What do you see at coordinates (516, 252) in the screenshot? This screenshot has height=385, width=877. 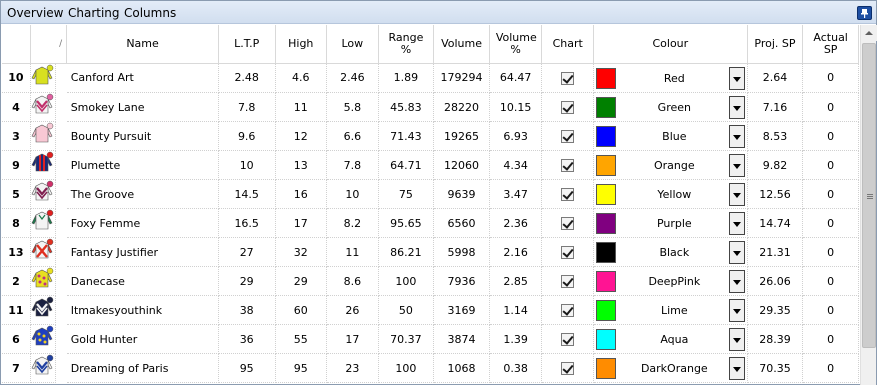 I see `cell-volume-pct: 2.16` at bounding box center [516, 252].